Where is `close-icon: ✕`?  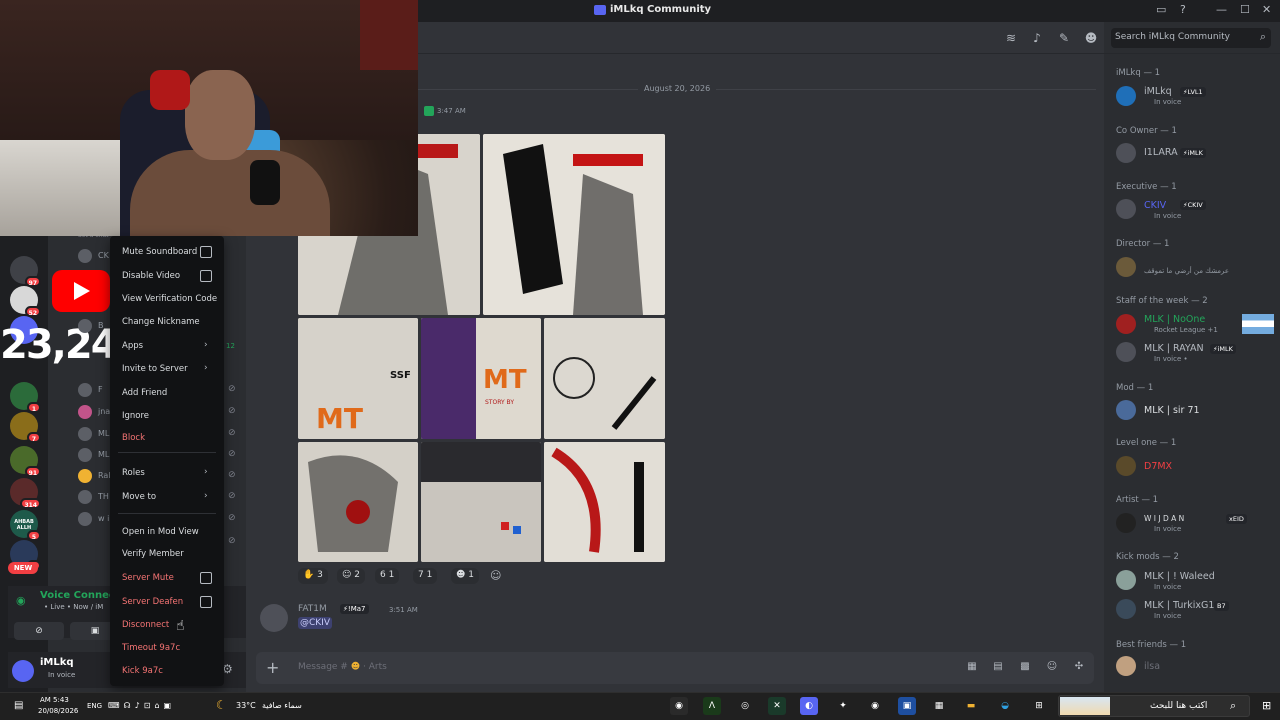 close-icon: ✕ is located at coordinates (1266, 9).